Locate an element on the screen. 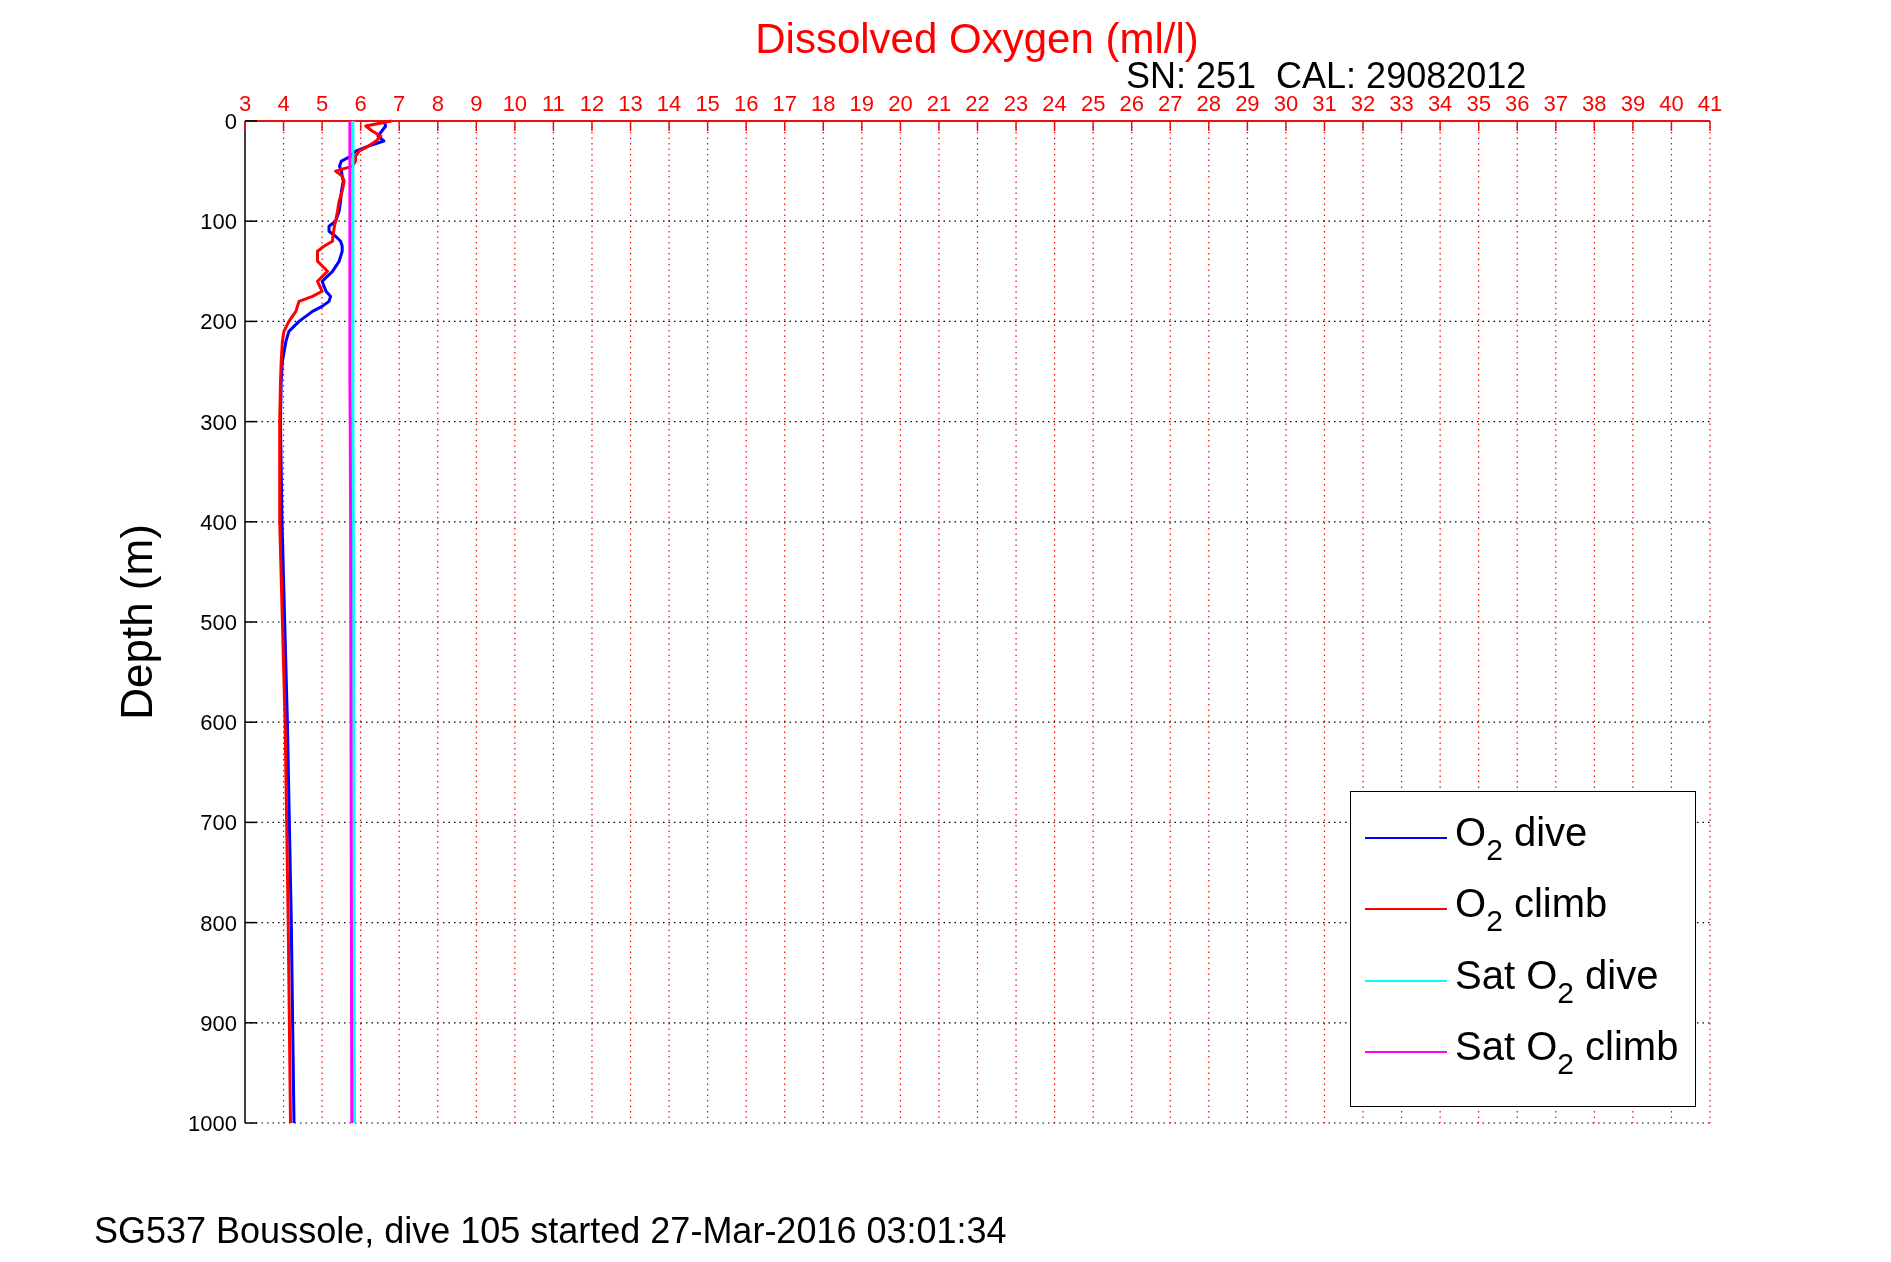  axis-tick-label: 32 is located at coordinates (1363, 103).